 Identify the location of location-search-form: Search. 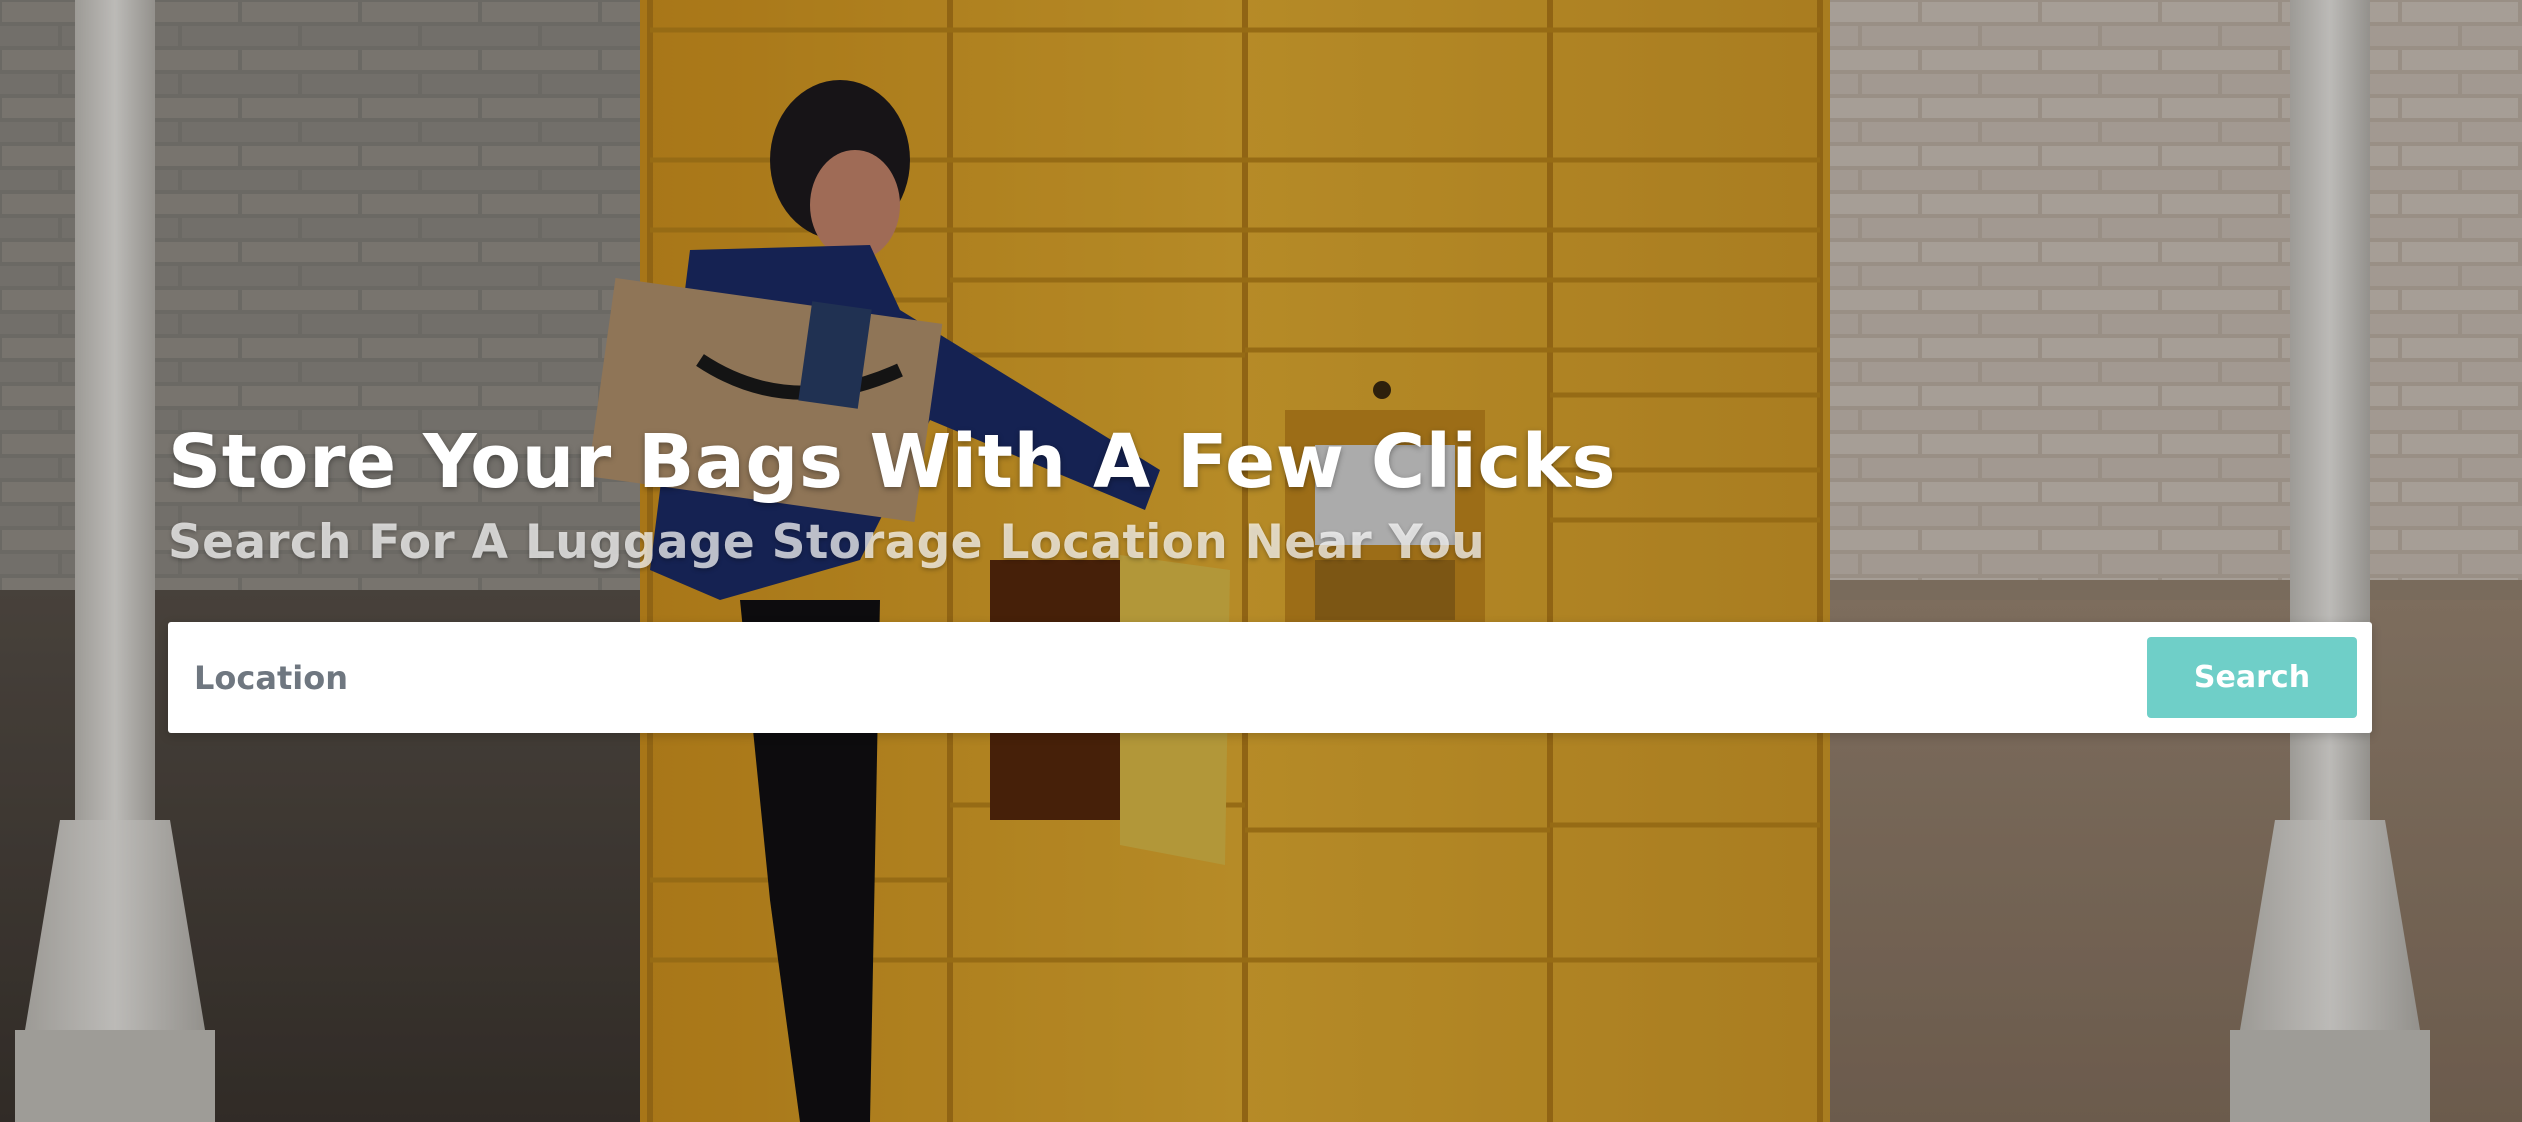
(1270, 677).